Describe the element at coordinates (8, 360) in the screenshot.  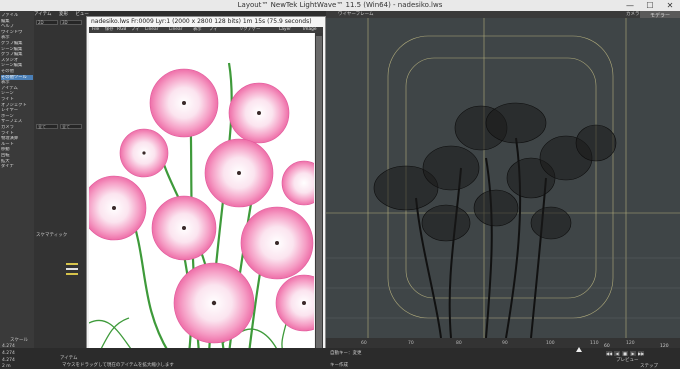
I see `scale-value-z: 4.274` at that location.